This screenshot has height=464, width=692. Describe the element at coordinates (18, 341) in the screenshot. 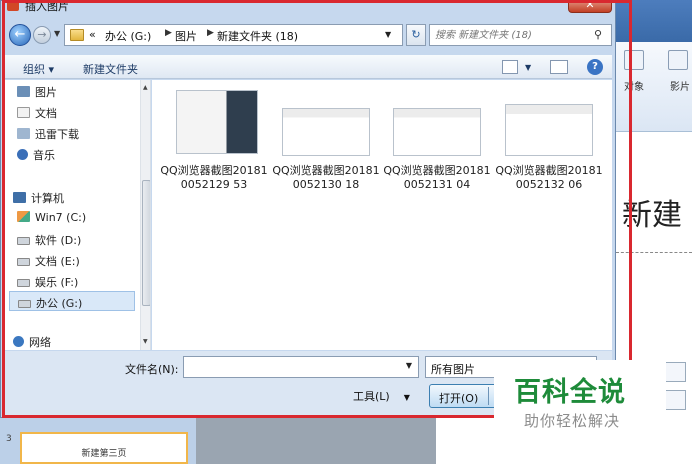

I see `network-icon` at that location.